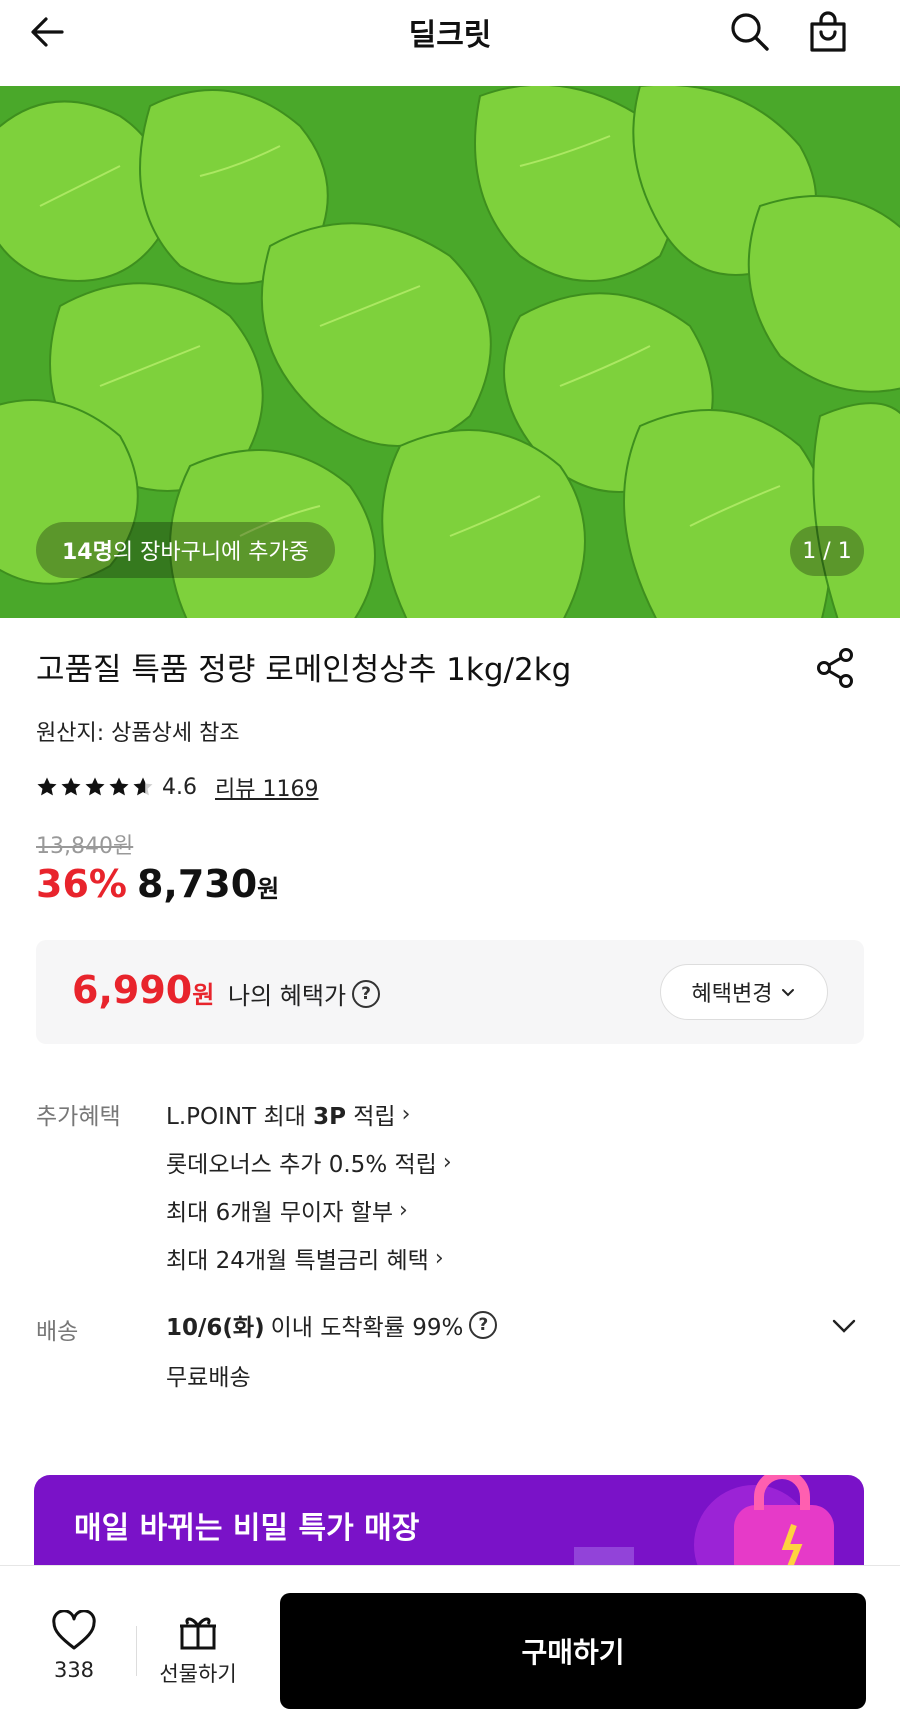 The width and height of the screenshot is (900, 1728). Describe the element at coordinates (136, 1651) in the screenshot. I see `divider` at that location.